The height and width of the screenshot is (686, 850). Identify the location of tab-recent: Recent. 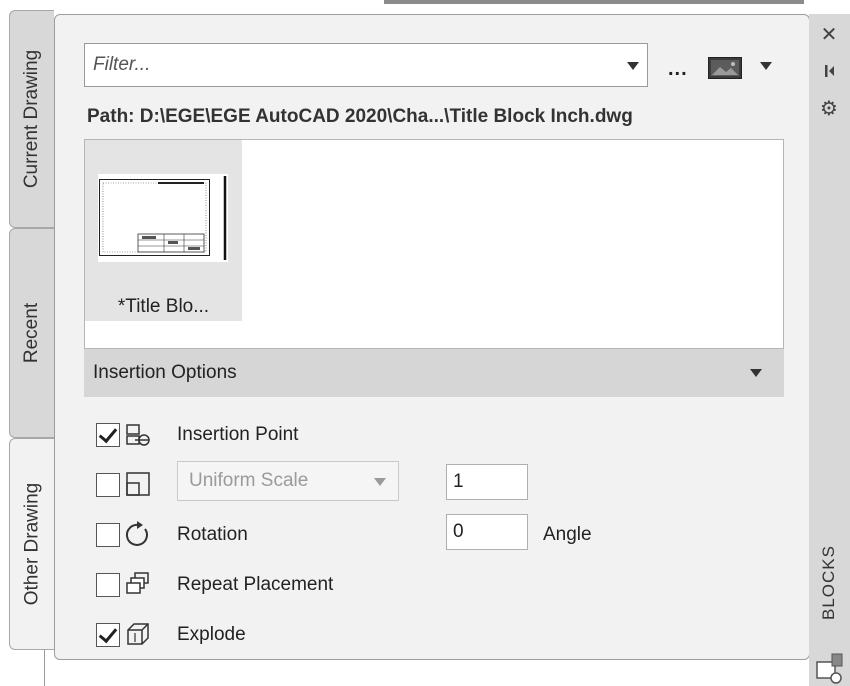
(31, 333).